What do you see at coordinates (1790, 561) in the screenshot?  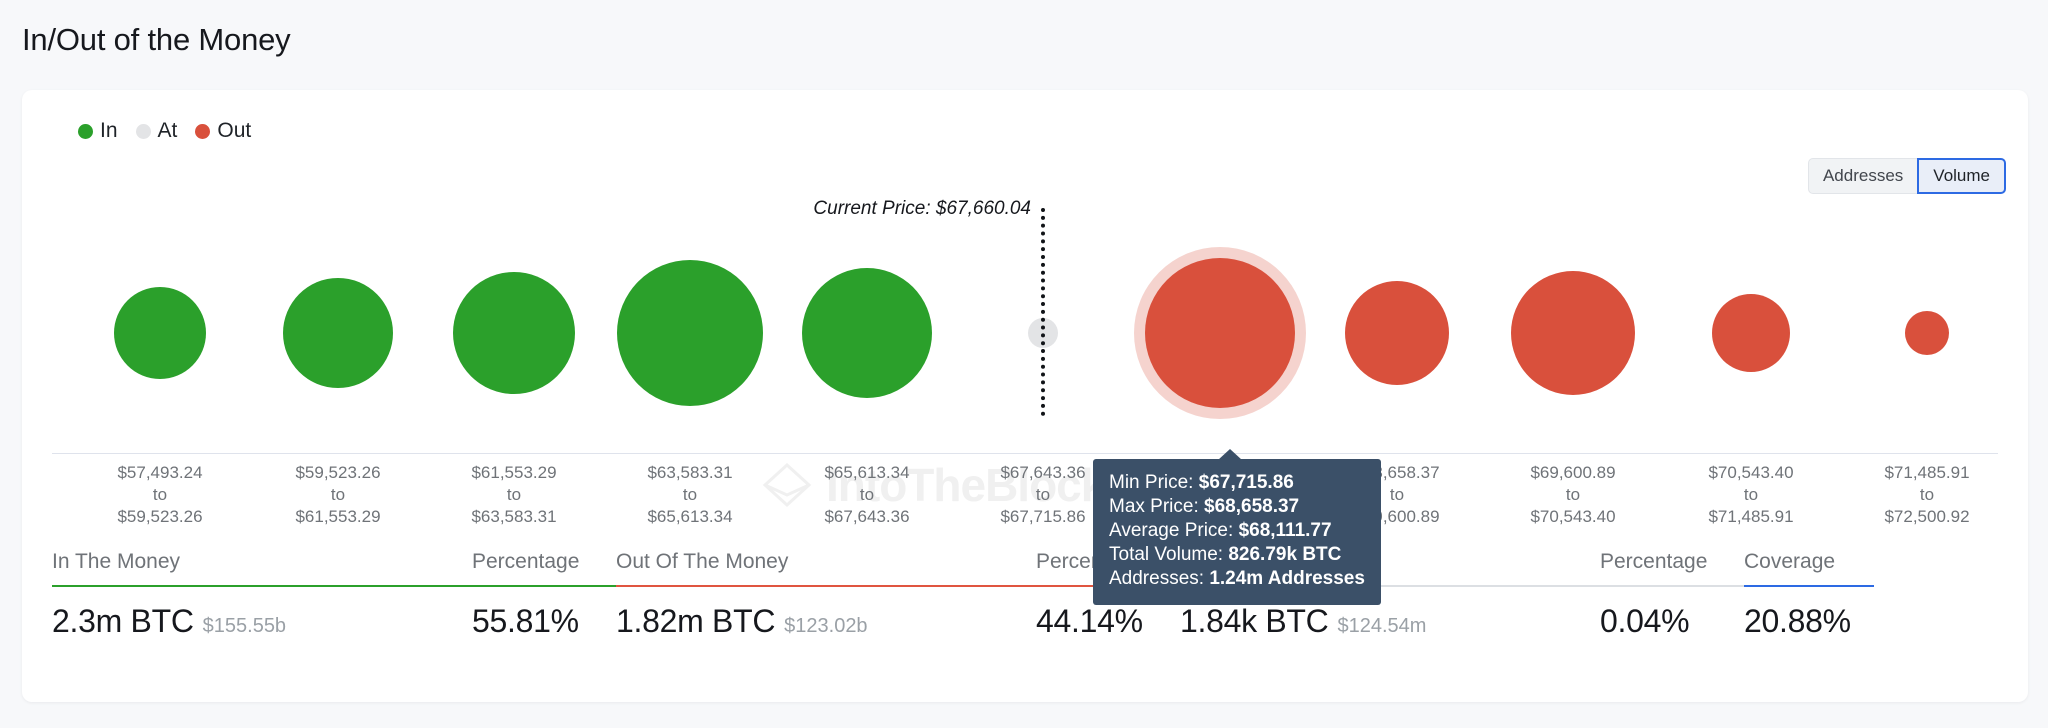 I see `stat-label: Coverage` at bounding box center [1790, 561].